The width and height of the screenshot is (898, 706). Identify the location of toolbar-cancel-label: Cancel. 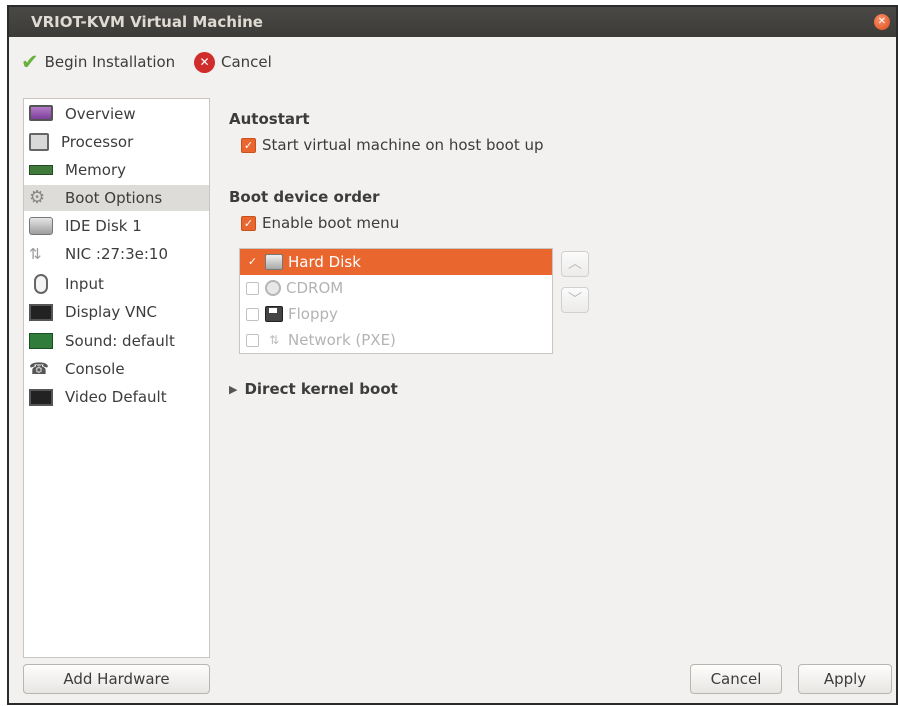
(246, 62).